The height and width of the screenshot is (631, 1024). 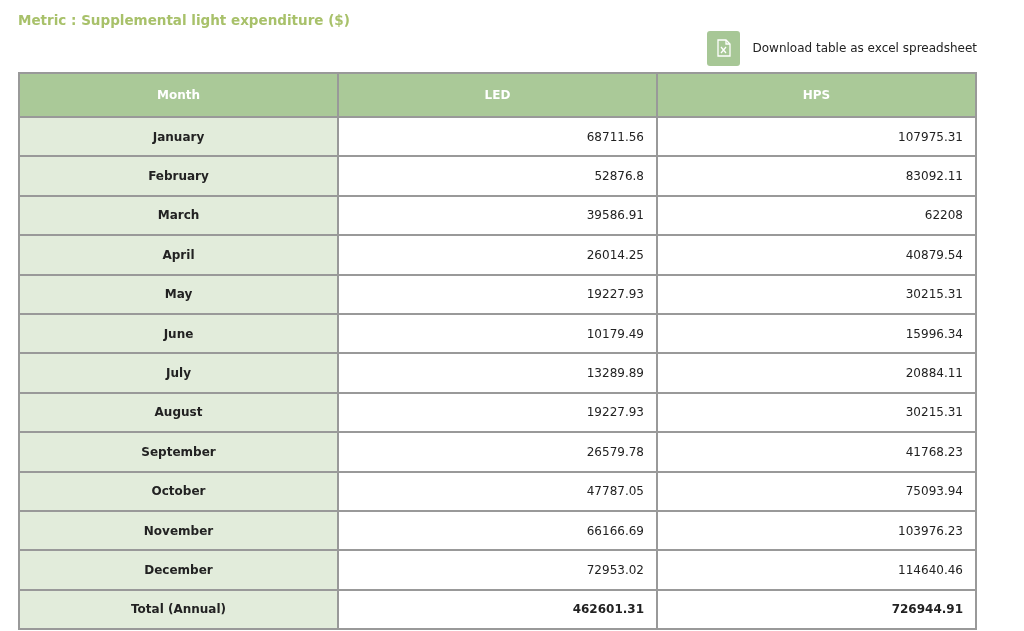 I want to click on metric-title: Metric : Supplemental light expenditure ($), so click(x=184, y=21).